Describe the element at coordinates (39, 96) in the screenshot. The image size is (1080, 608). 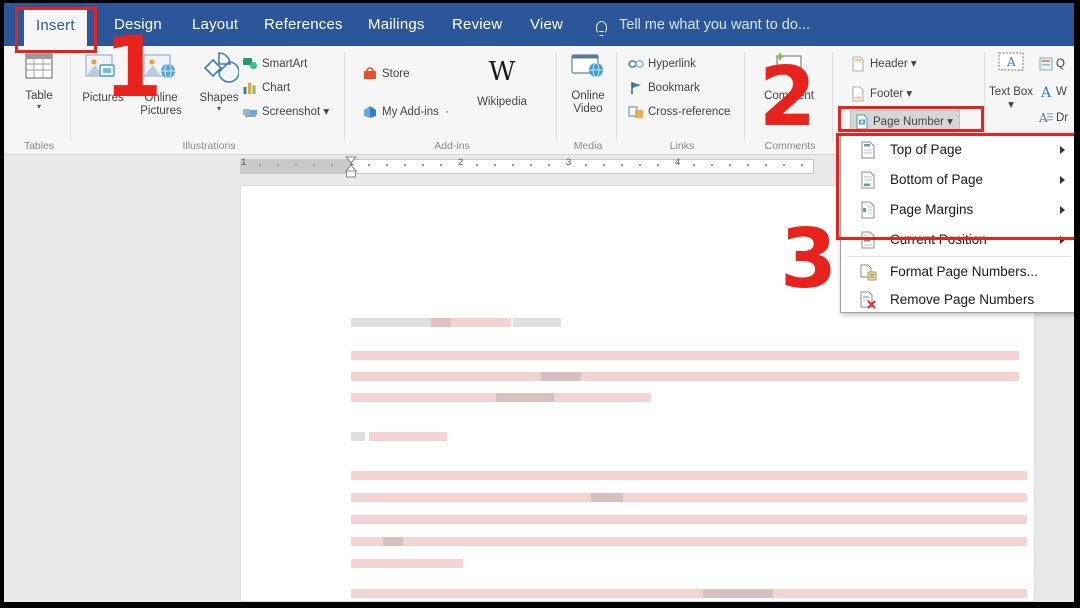
I see `table-button-label: Table` at that location.